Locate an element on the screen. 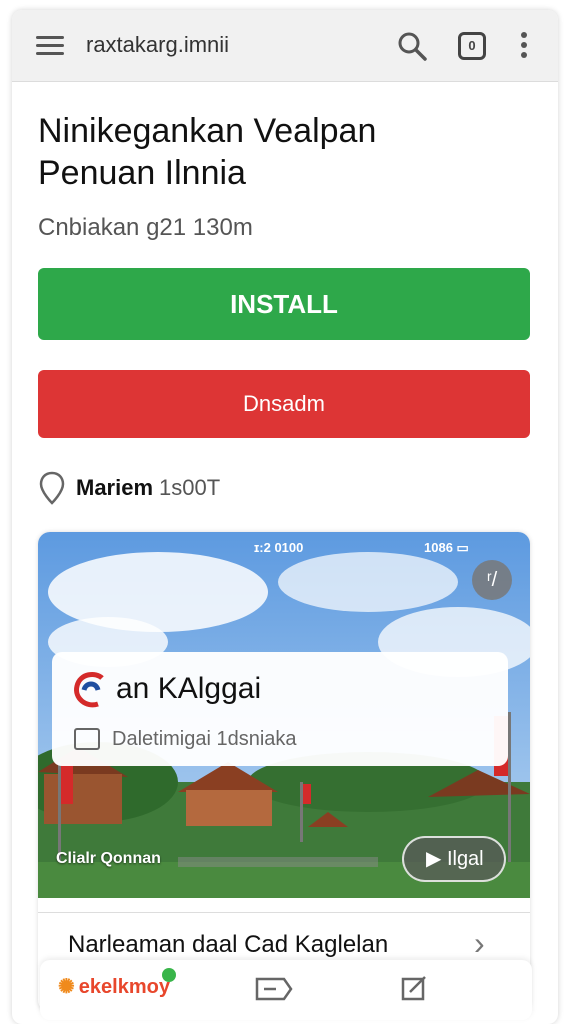  tab-switcher-button: 0 is located at coordinates (472, 46).